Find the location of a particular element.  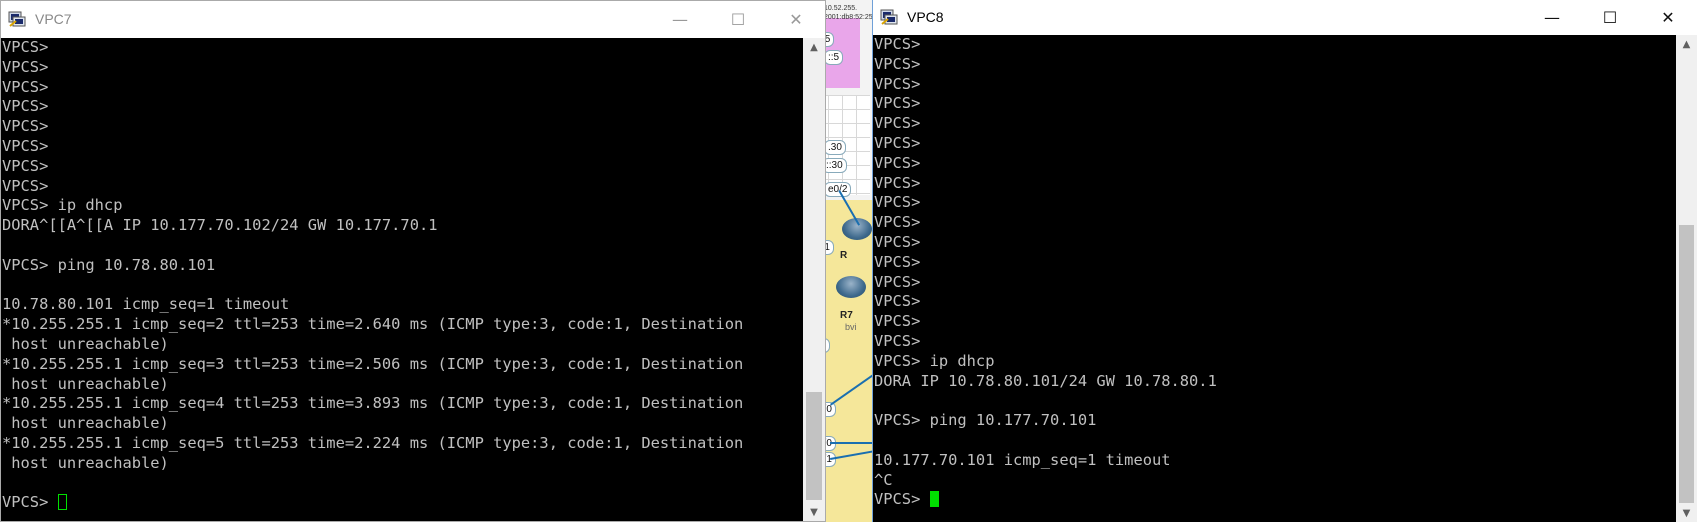

terminal-line: VPCS> ping 10.177.70.101 is located at coordinates (985, 420).